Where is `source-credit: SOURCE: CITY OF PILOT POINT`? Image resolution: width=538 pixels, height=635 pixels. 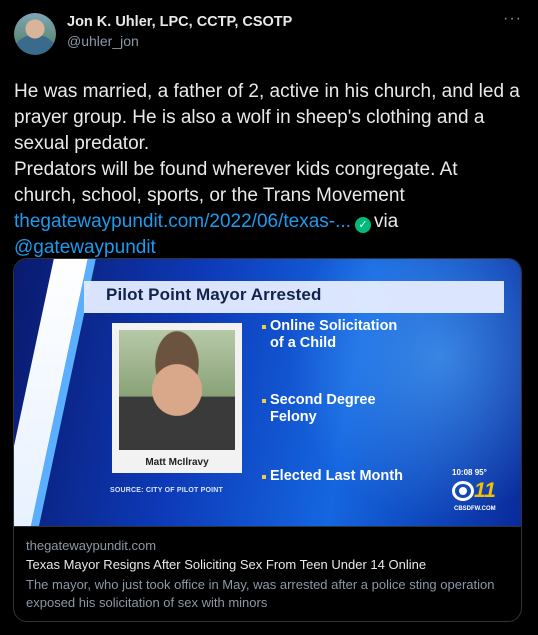
source-credit: SOURCE: CITY OF PILOT POINT is located at coordinates (166, 490).